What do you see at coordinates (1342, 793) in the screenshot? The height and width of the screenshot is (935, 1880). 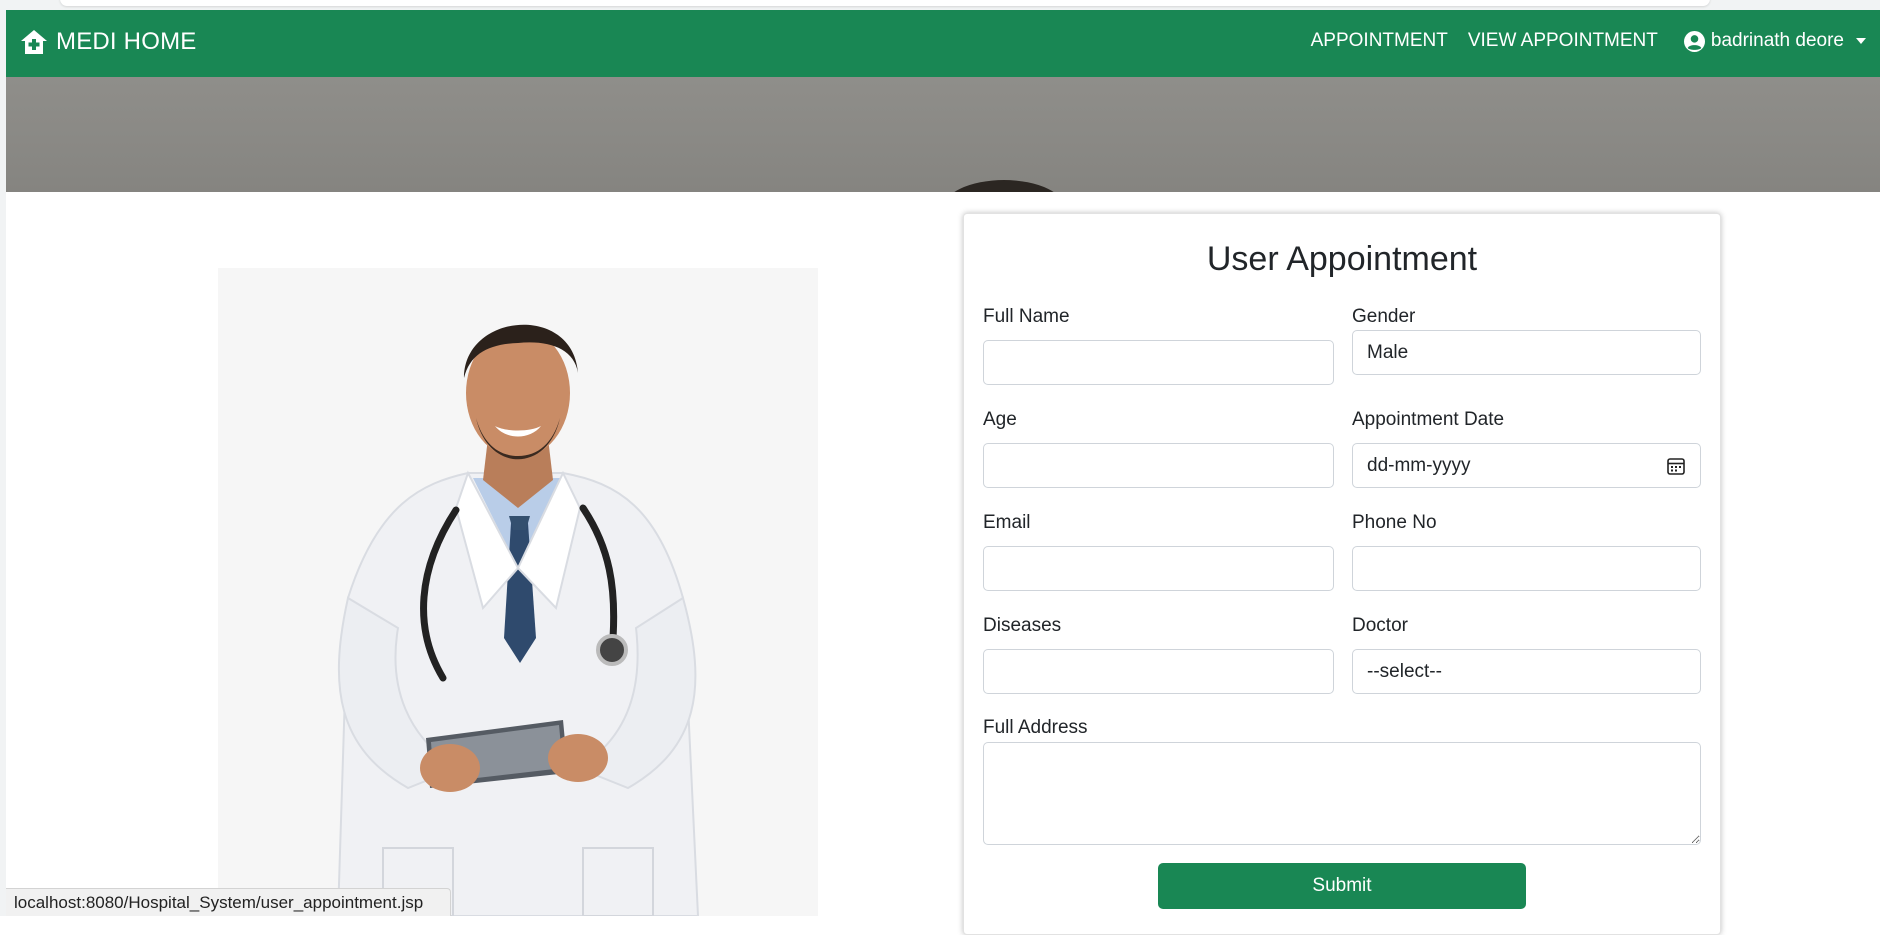 I see `address-textarea` at bounding box center [1342, 793].